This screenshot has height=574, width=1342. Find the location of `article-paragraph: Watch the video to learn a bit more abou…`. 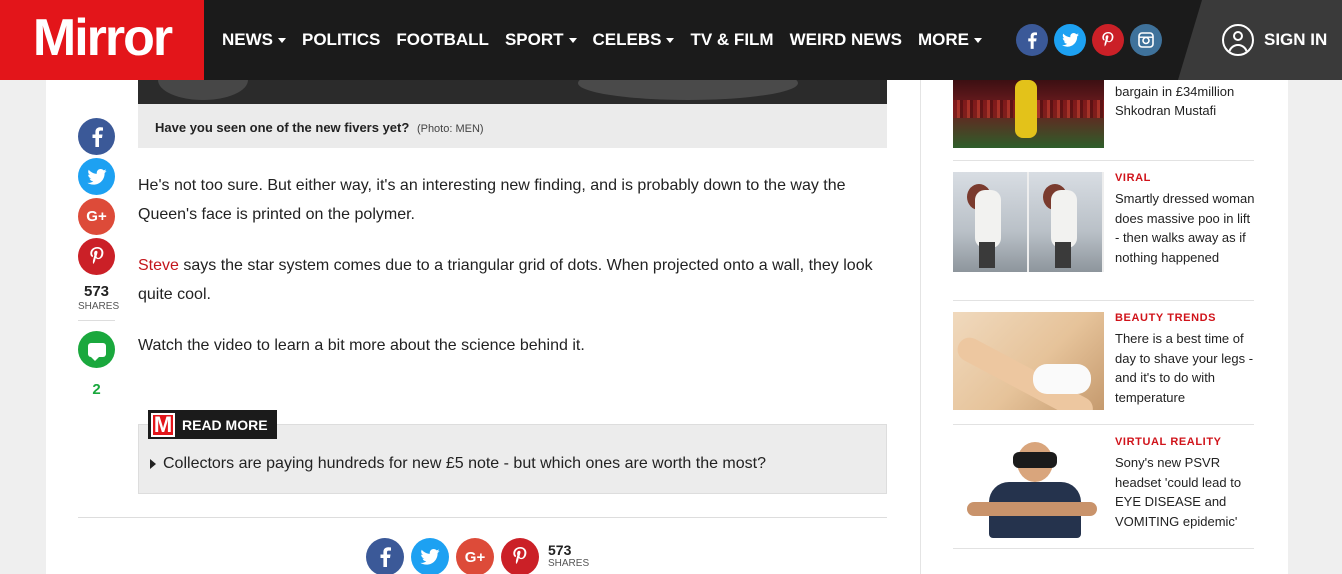

article-paragraph: Watch the video to learn a bit more abou… is located at coordinates (361, 345).